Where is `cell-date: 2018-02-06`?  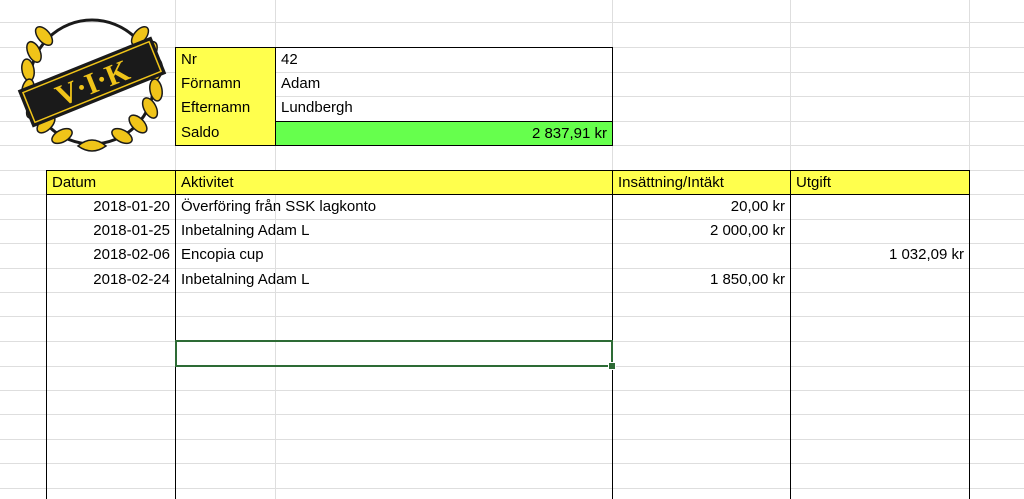 cell-date: 2018-02-06 is located at coordinates (111, 255).